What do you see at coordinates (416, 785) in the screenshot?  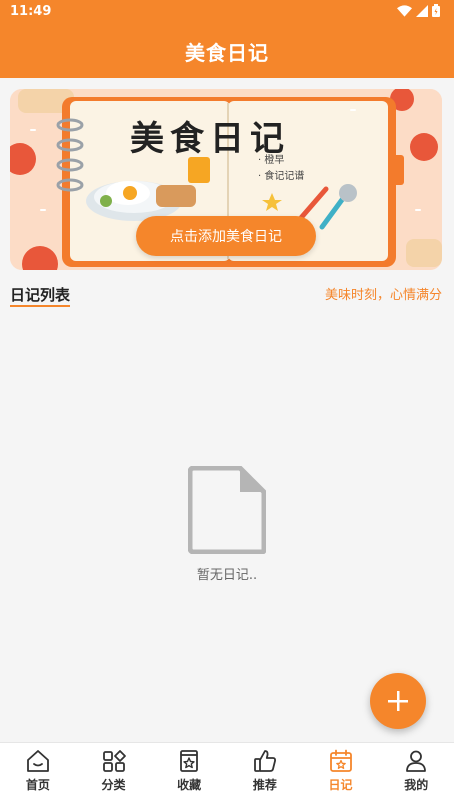 I see `nav-label-profile: 我的` at bounding box center [416, 785].